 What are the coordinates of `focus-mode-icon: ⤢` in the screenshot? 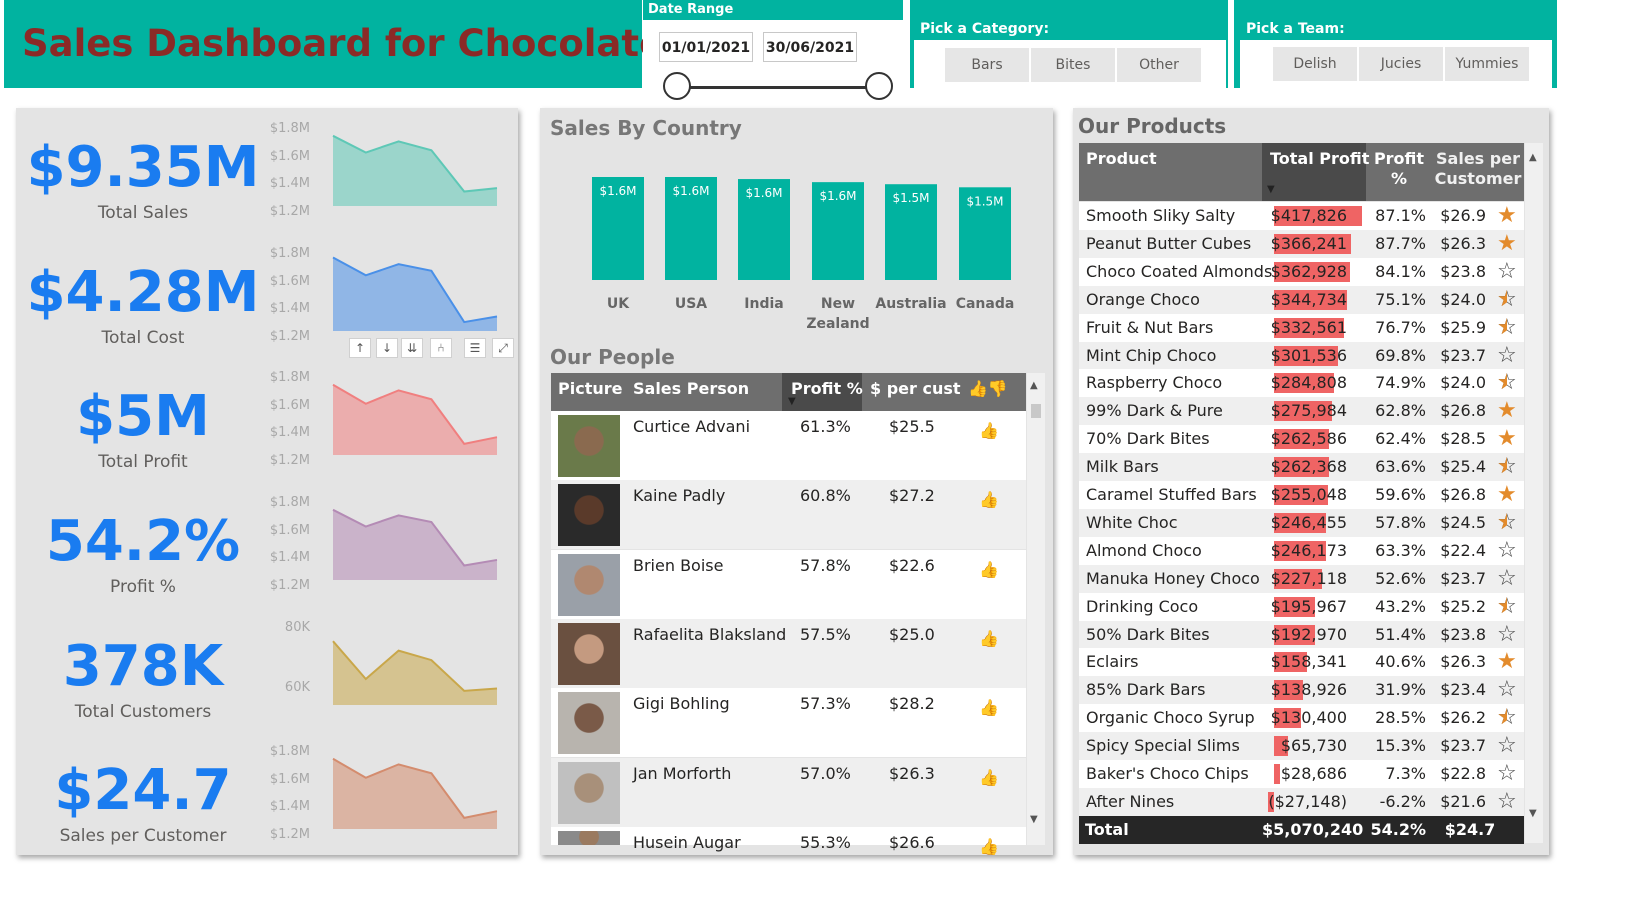 It's located at (503, 348).